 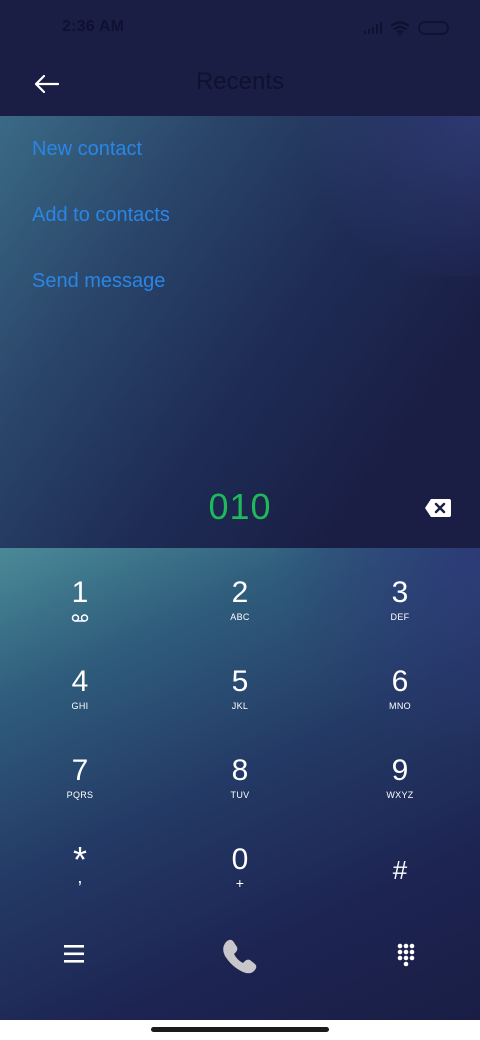 I want to click on key-digit: 1, so click(x=80, y=592).